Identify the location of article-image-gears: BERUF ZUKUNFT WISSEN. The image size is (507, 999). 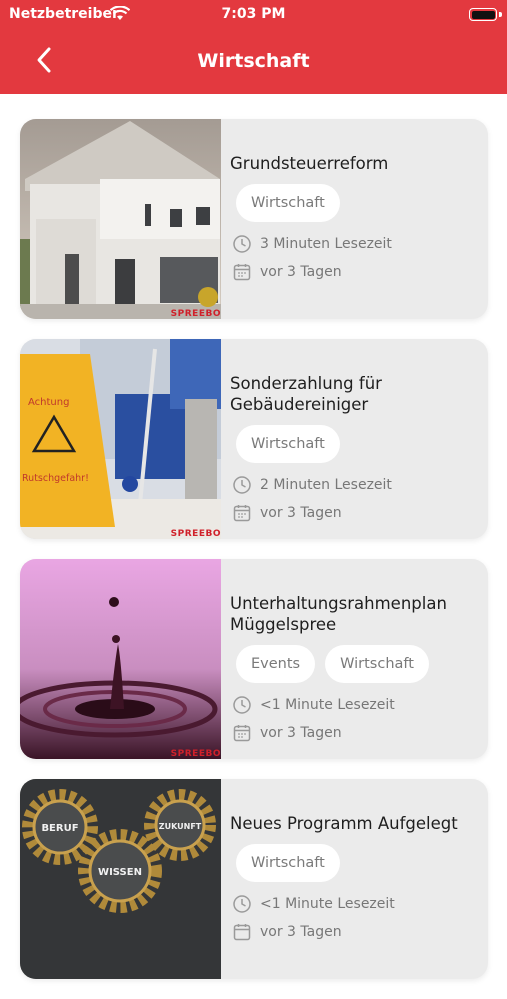
(120, 879).